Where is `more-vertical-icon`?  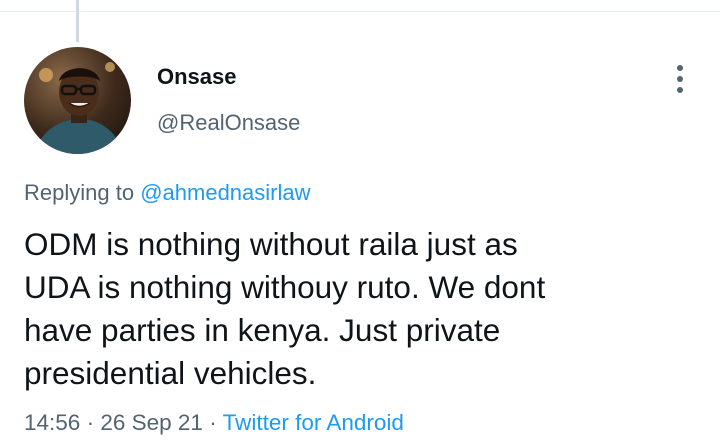
more-vertical-icon is located at coordinates (680, 79).